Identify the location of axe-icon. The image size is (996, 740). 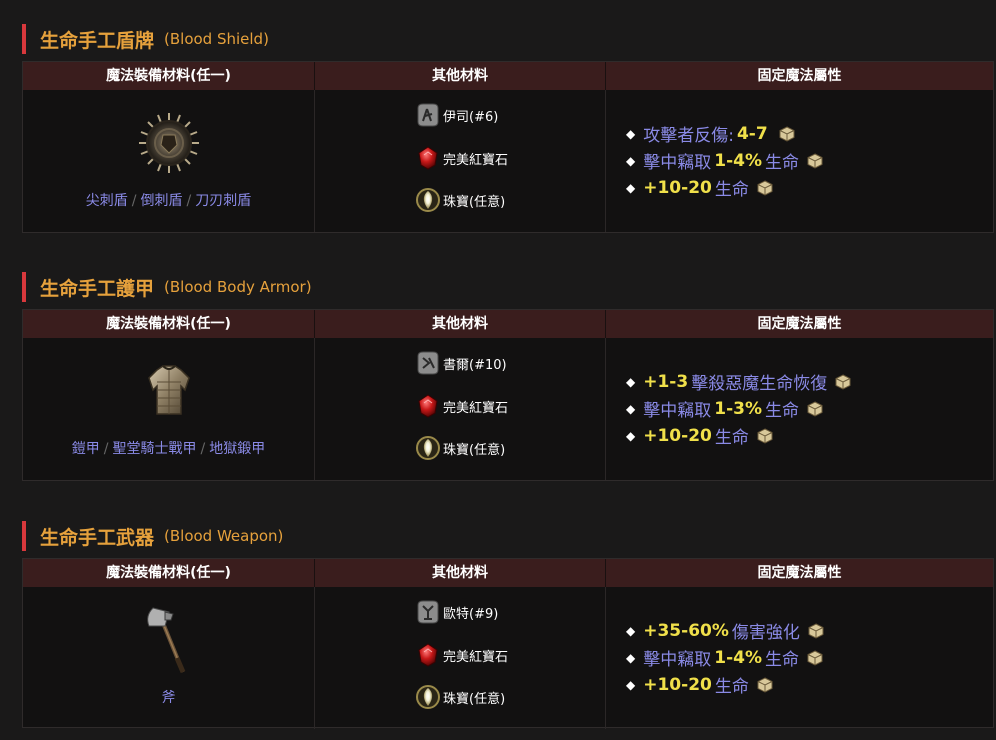
(166, 640).